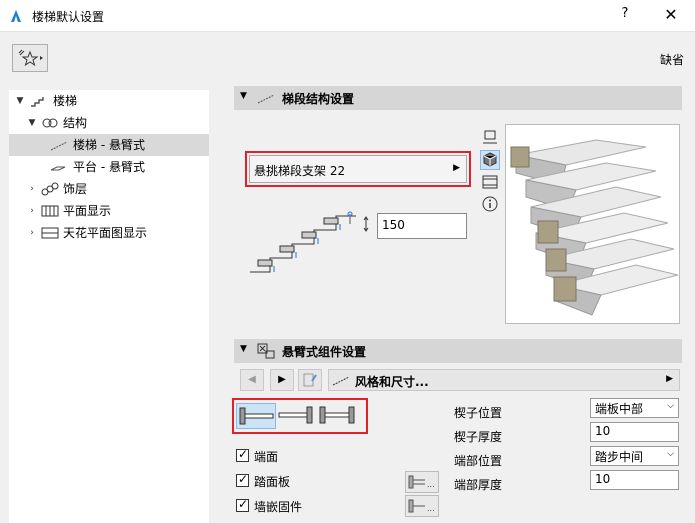 The width and height of the screenshot is (695, 523). I want to click on plan-view-icon, so click(490, 138).